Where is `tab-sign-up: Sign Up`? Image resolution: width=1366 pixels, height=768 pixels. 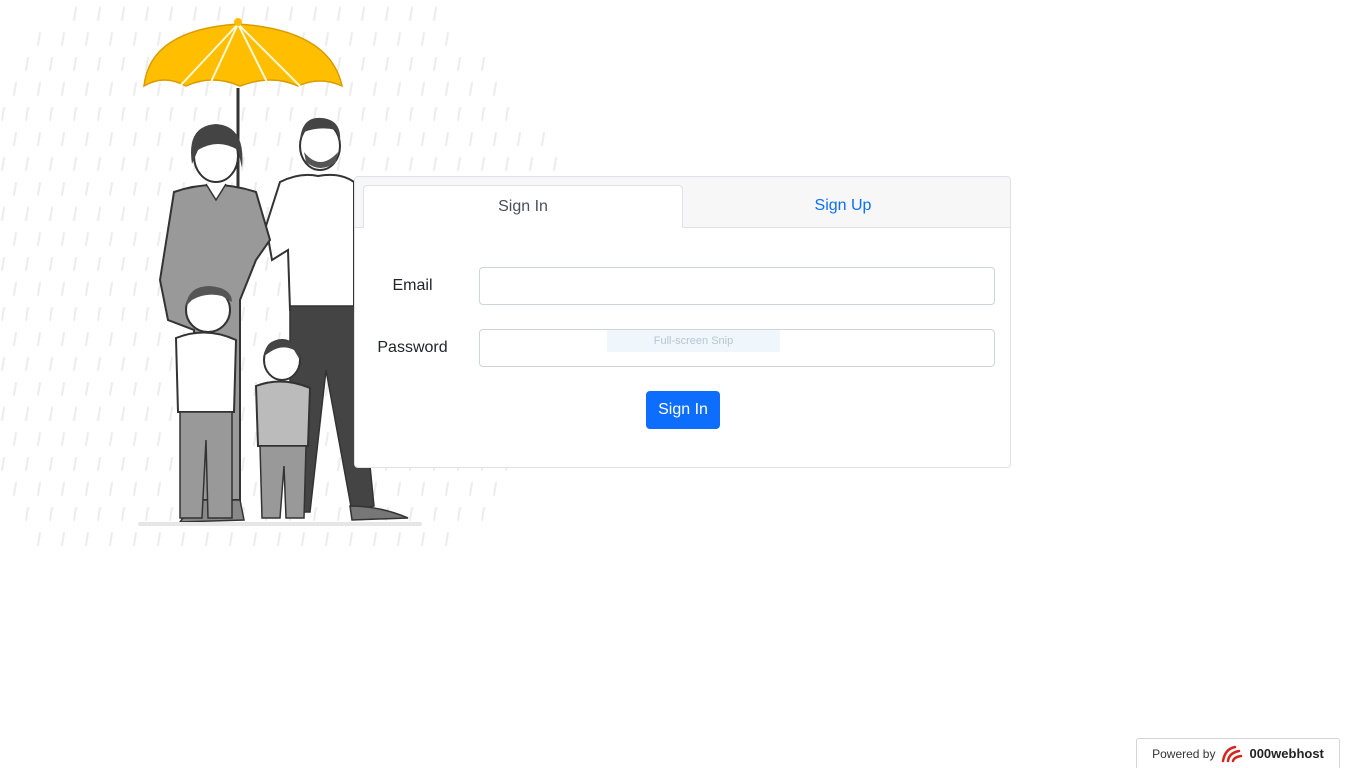 tab-sign-up: Sign Up is located at coordinates (843, 206).